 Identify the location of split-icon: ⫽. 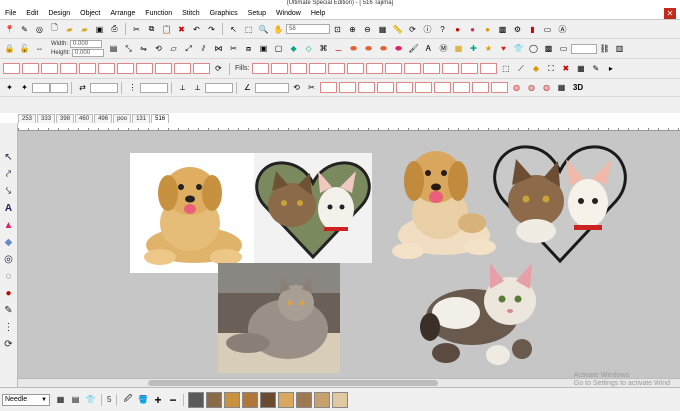
(203, 48).